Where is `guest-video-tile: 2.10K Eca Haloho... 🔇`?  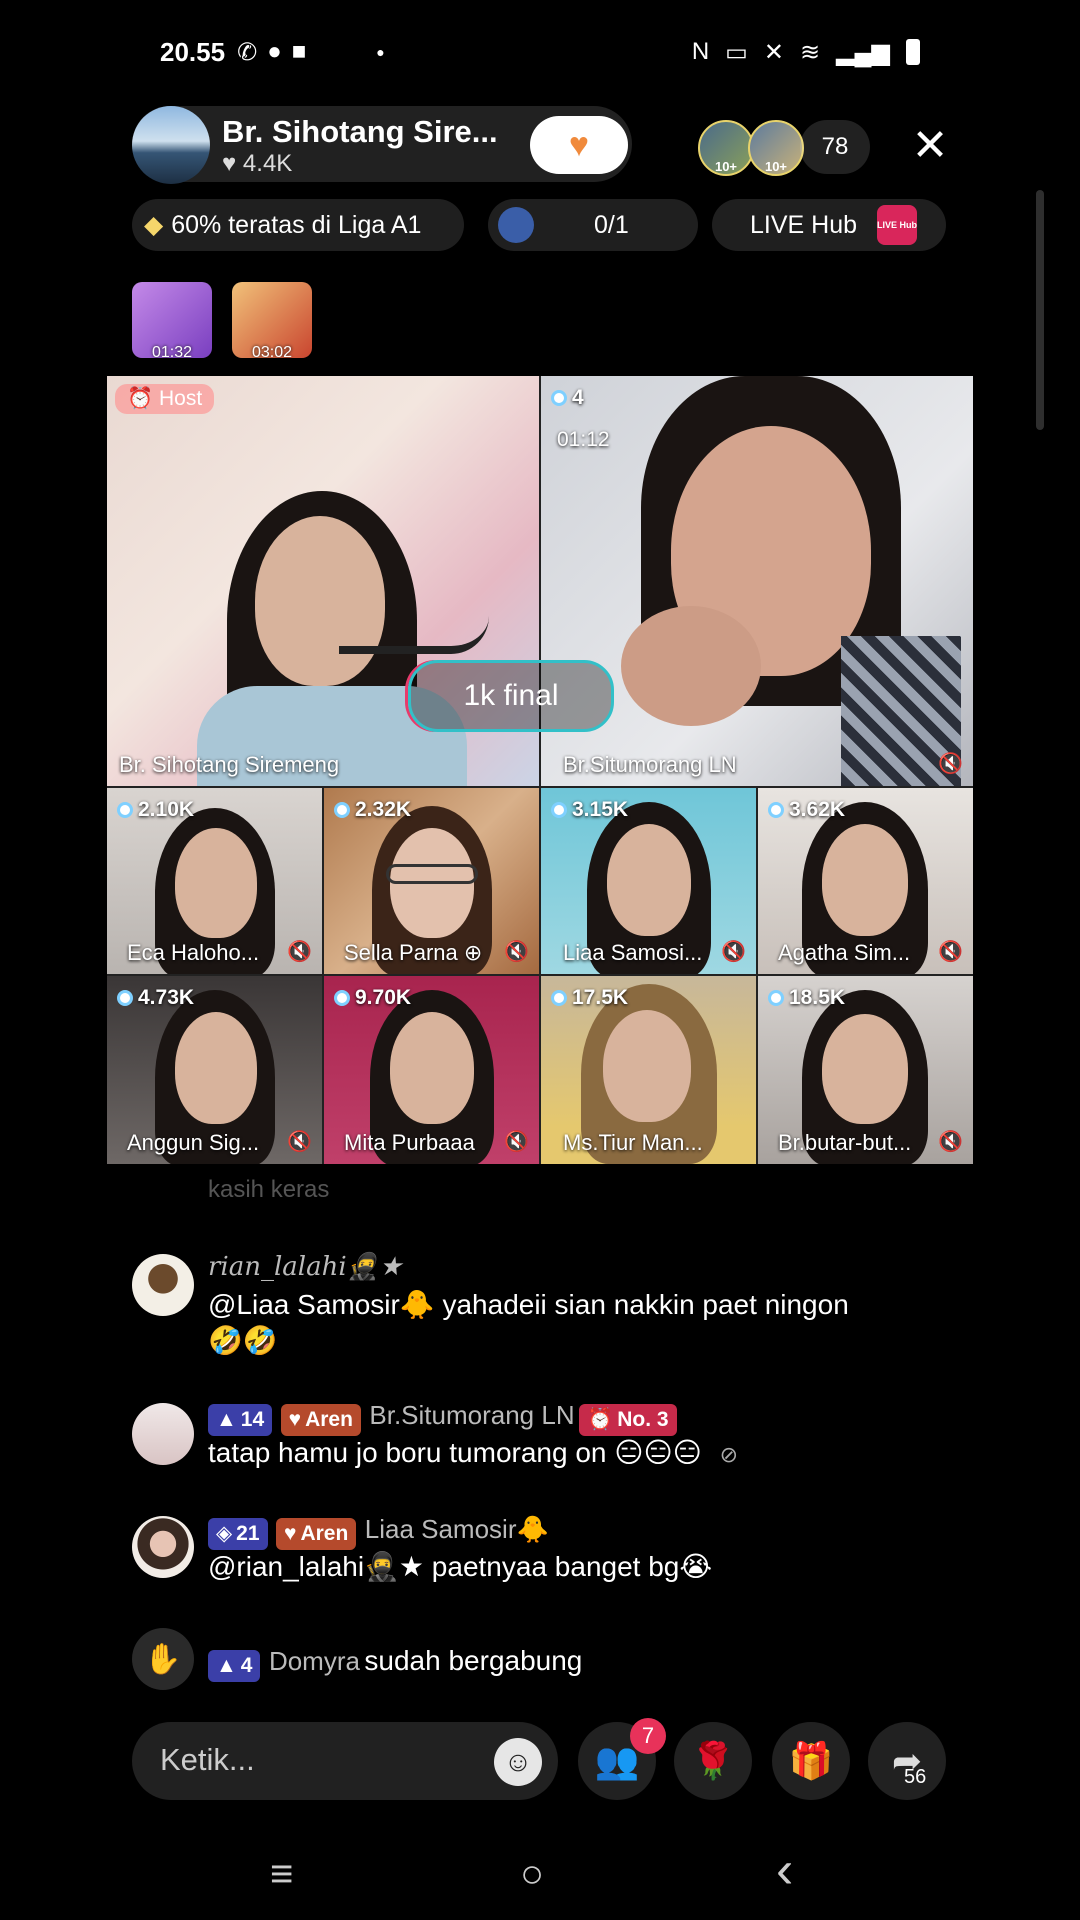
guest-video-tile: 2.10K Eca Haloho... 🔇 is located at coordinates (214, 881).